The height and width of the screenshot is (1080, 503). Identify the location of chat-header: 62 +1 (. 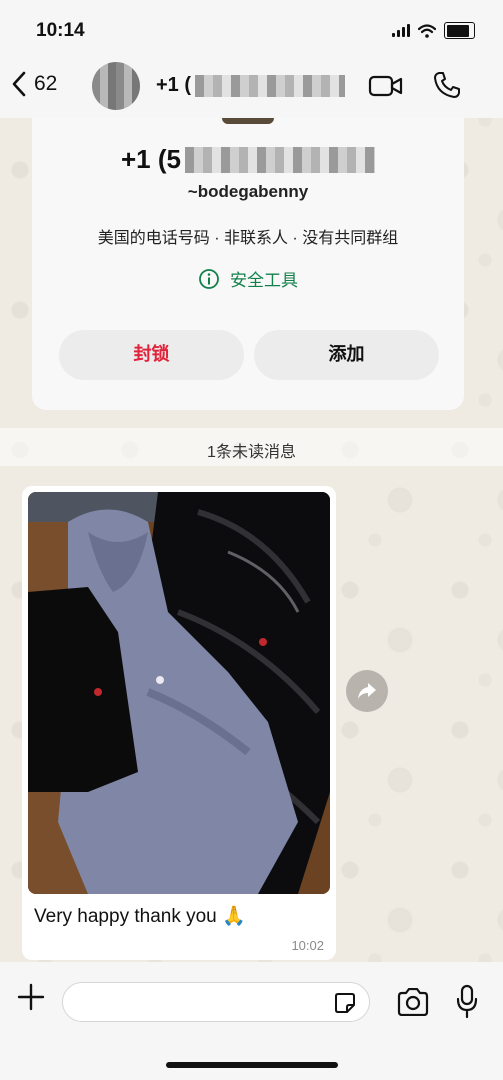
(251, 87).